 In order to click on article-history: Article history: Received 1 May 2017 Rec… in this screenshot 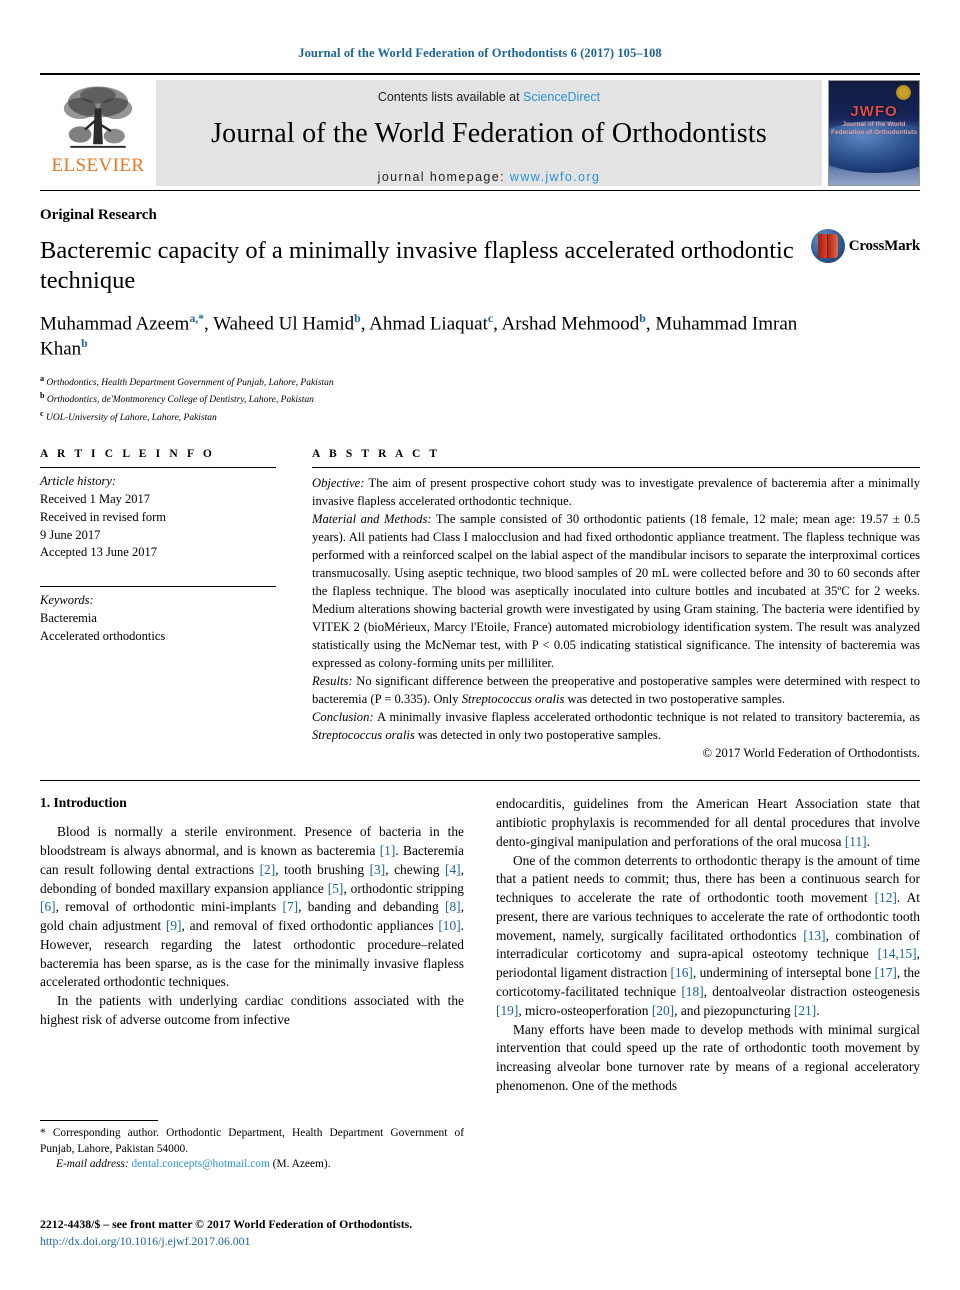, I will do `click(158, 515)`.